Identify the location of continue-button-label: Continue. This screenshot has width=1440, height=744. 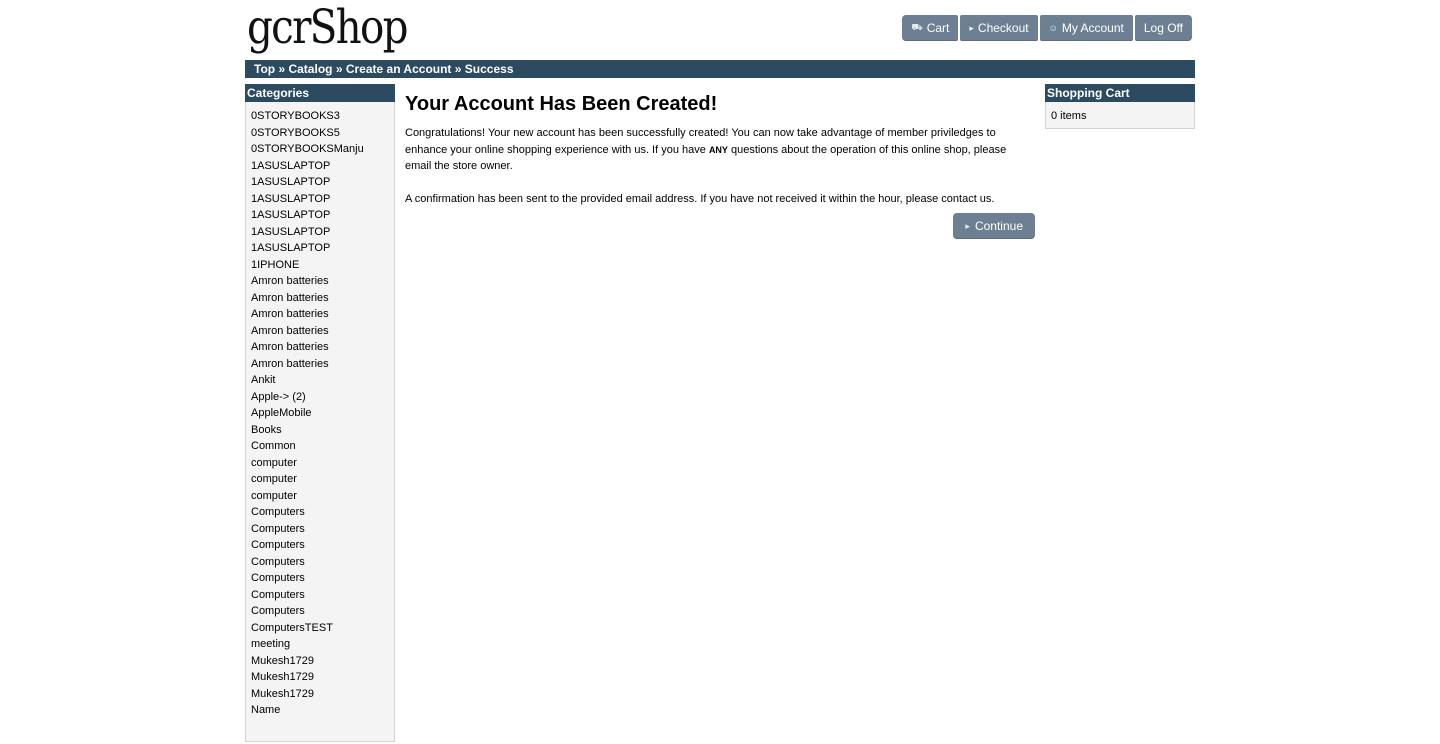
(998, 226).